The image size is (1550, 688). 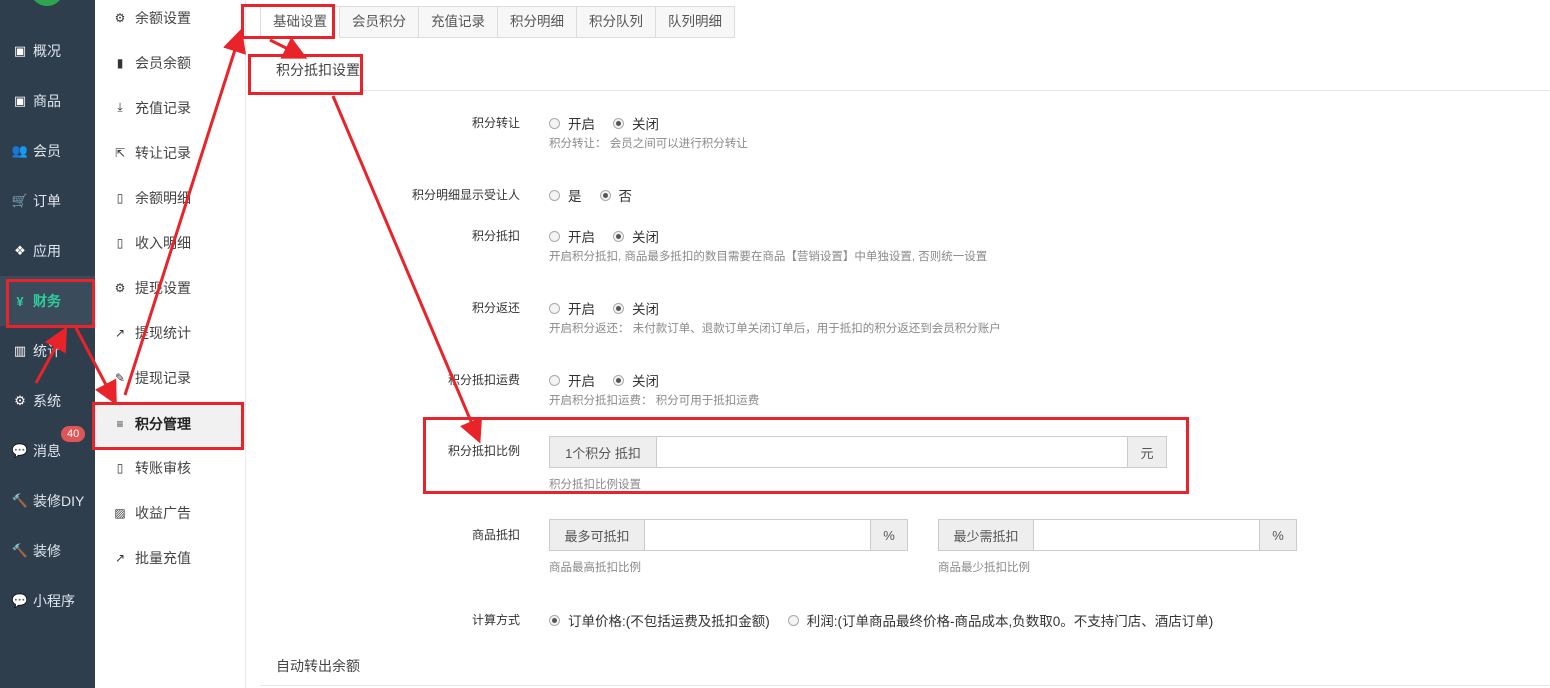 I want to click on nav-item-miniprogram: 💬 小程序, so click(x=47, y=601).